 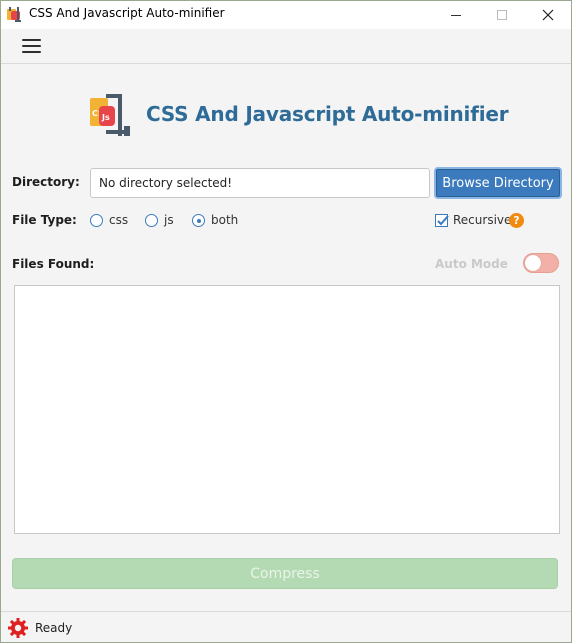 I want to click on radio-both, so click(x=198, y=220).